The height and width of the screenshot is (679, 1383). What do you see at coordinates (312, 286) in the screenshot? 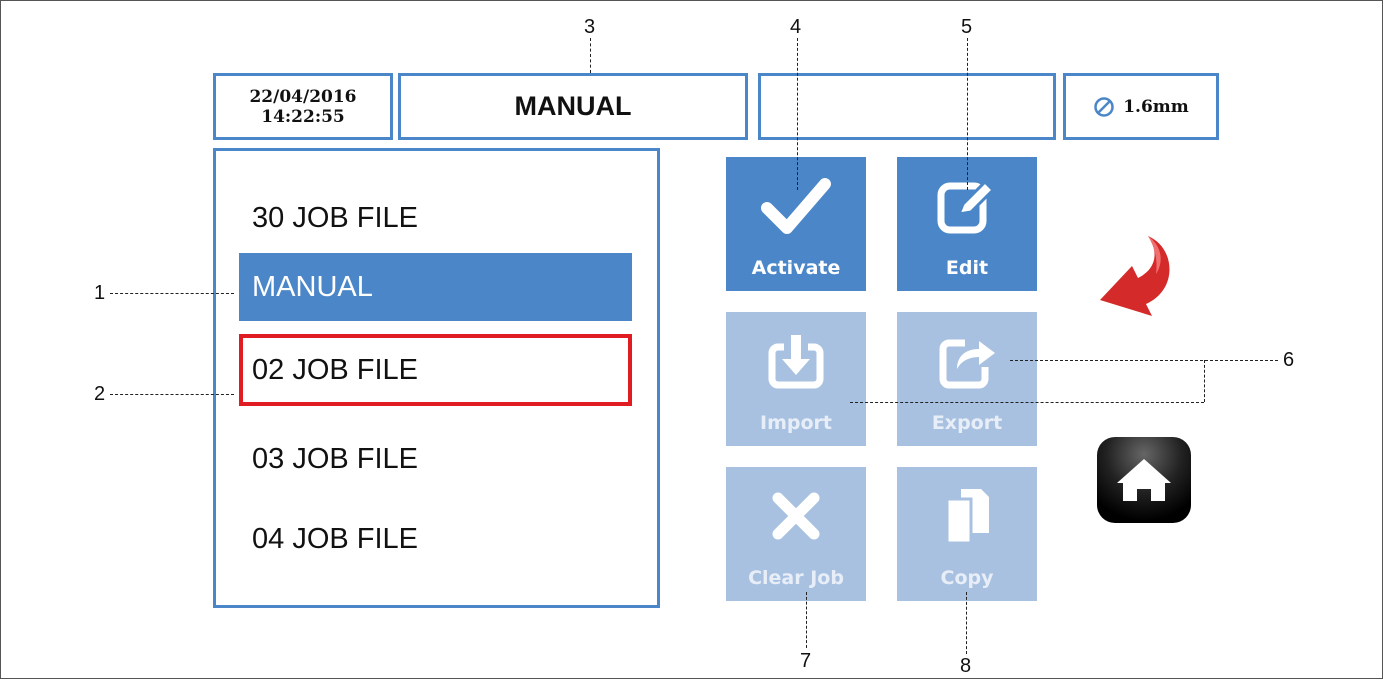
I see `list-item-label: MANUAL` at bounding box center [312, 286].